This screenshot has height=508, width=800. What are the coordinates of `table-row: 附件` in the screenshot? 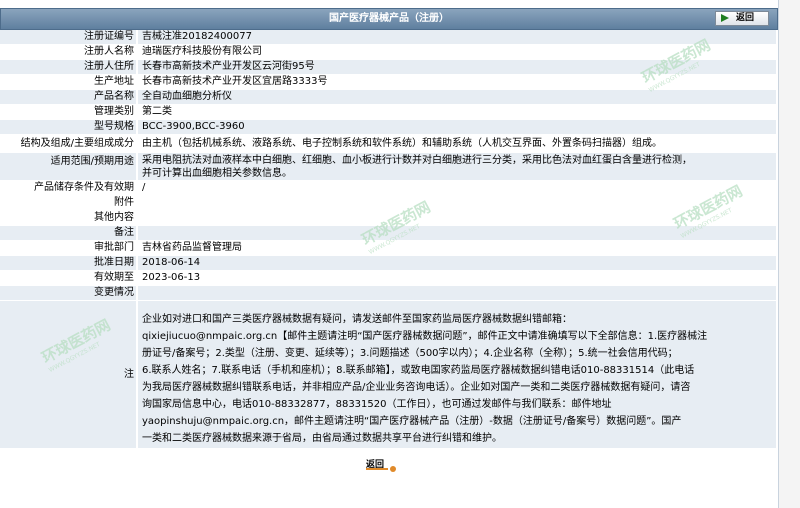 It's located at (388, 203).